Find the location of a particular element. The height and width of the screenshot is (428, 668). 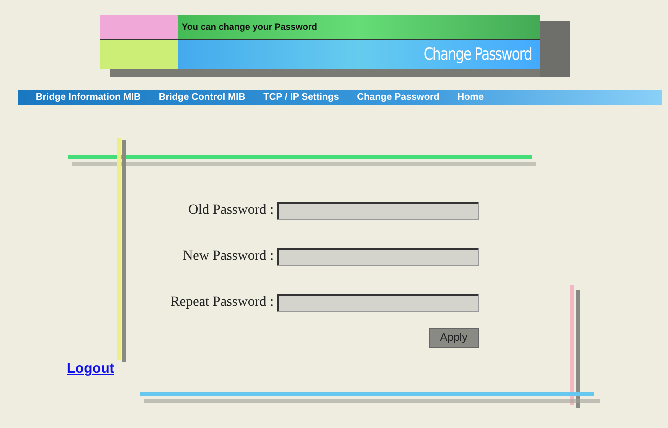

nav-link: Bridge Information MIB is located at coordinates (89, 97).